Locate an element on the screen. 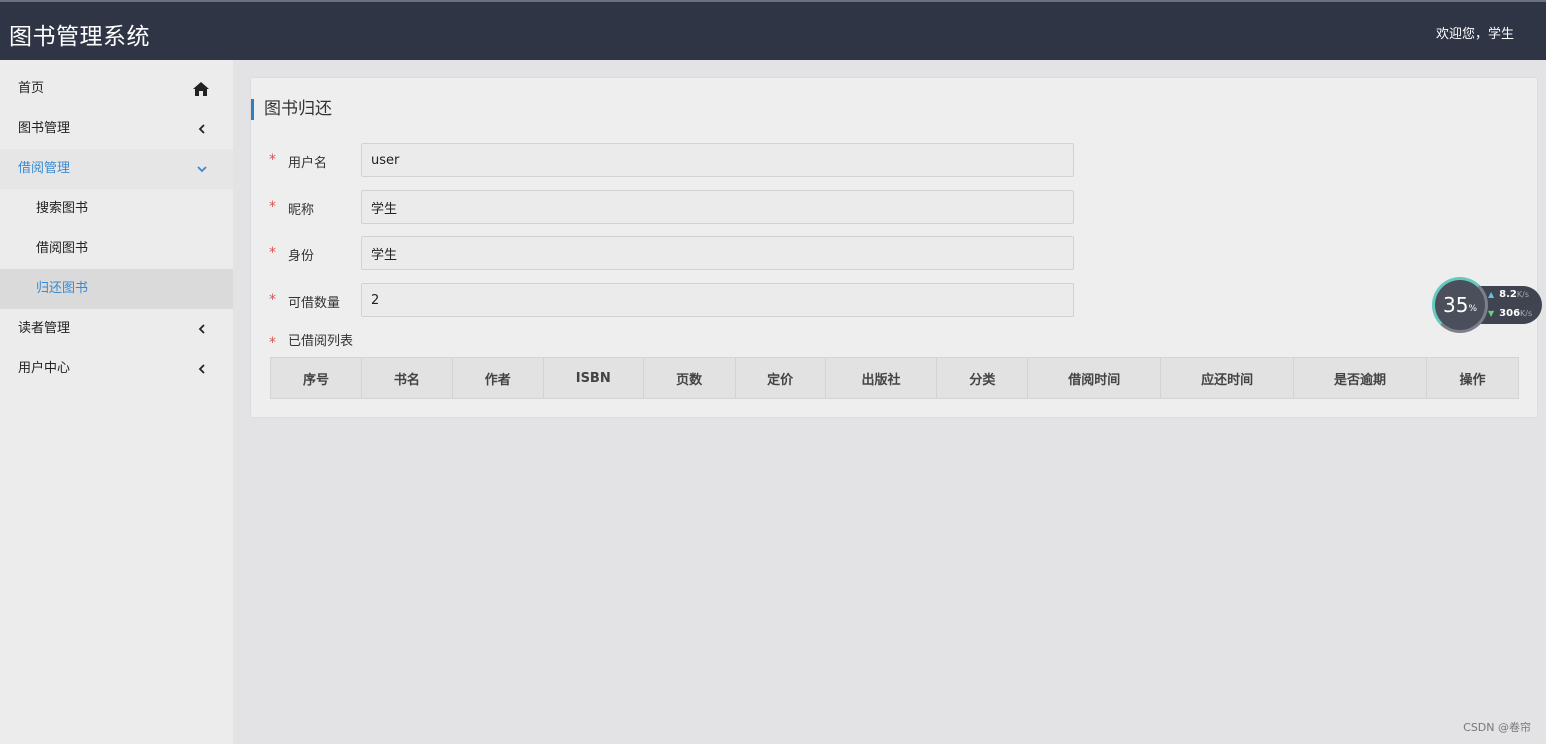 The width and height of the screenshot is (1546, 744). home-icon is located at coordinates (201, 89).